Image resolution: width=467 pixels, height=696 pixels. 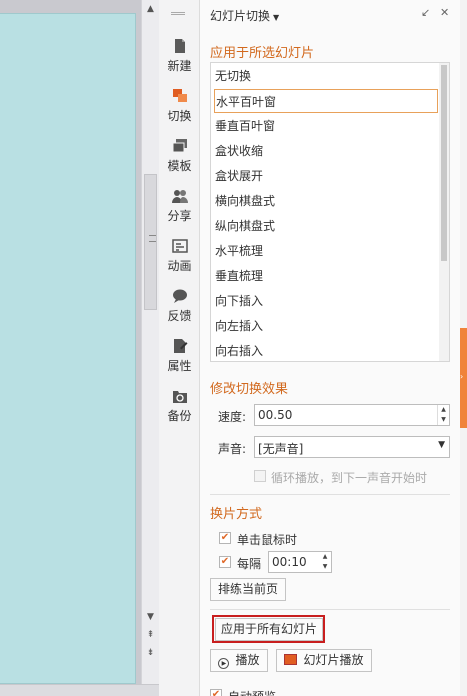 What do you see at coordinates (326, 176) in the screenshot?
I see `transition-item: 盒状展开` at bounding box center [326, 176].